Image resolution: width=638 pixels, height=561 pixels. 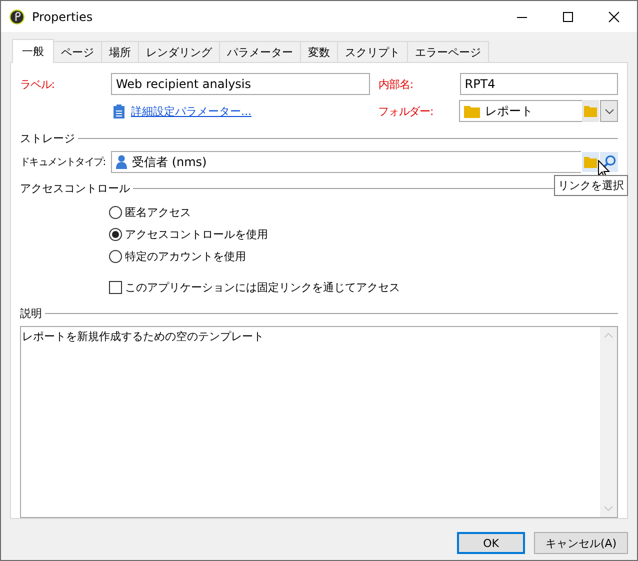 I want to click on radio-label: 特定のアカウントを使用, so click(x=185, y=256).